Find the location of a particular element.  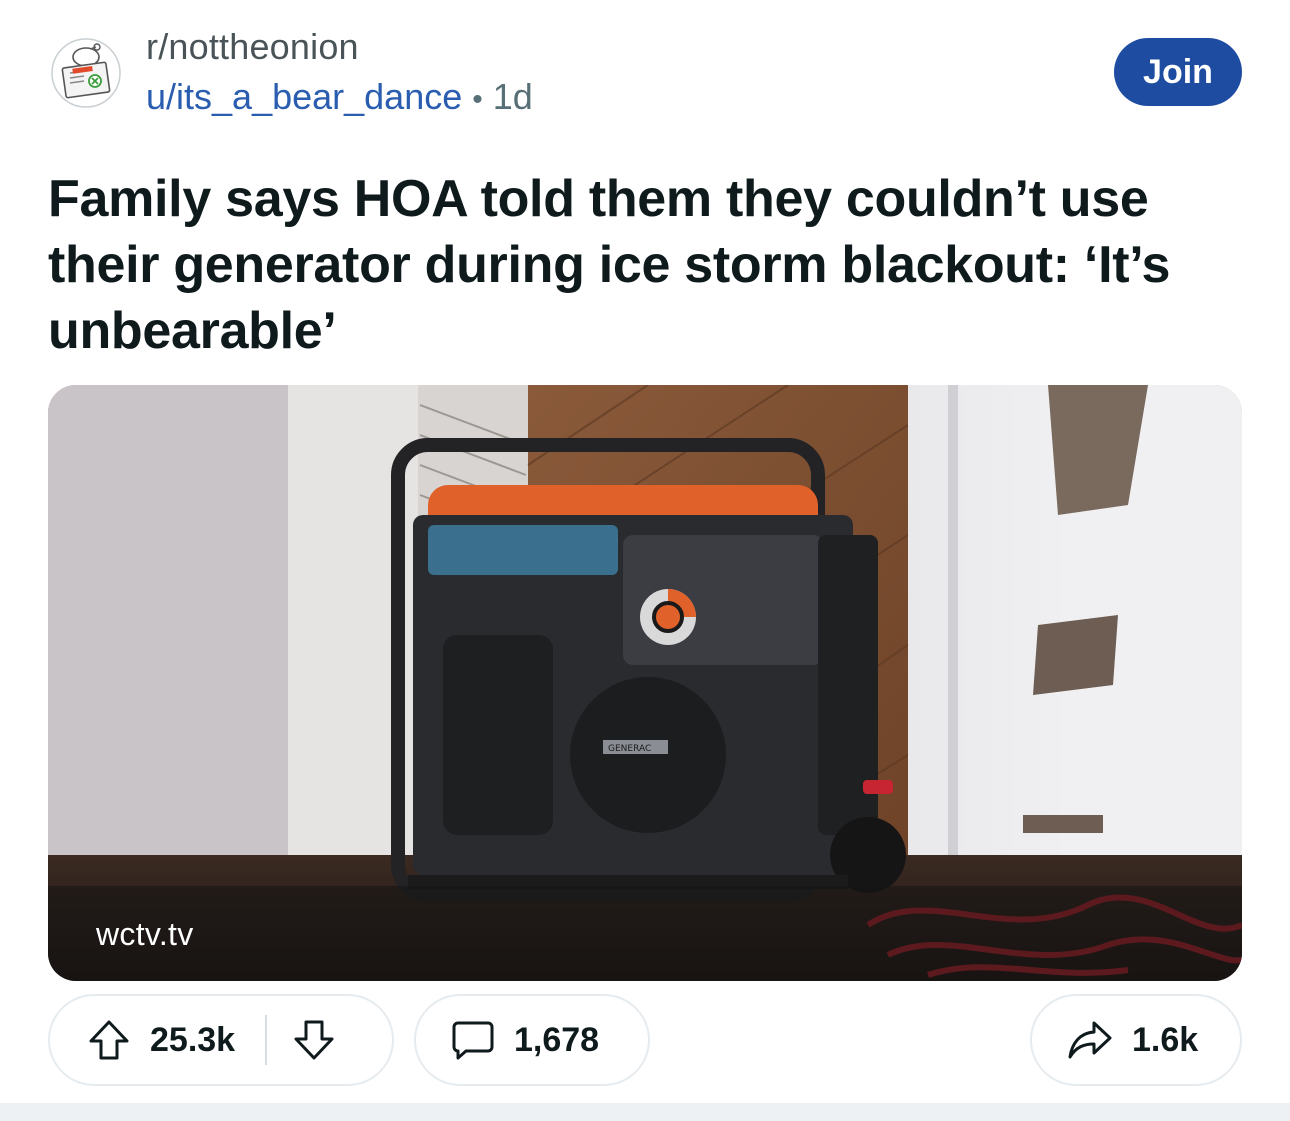

subreddit-avatar-icon is located at coordinates (86, 73).